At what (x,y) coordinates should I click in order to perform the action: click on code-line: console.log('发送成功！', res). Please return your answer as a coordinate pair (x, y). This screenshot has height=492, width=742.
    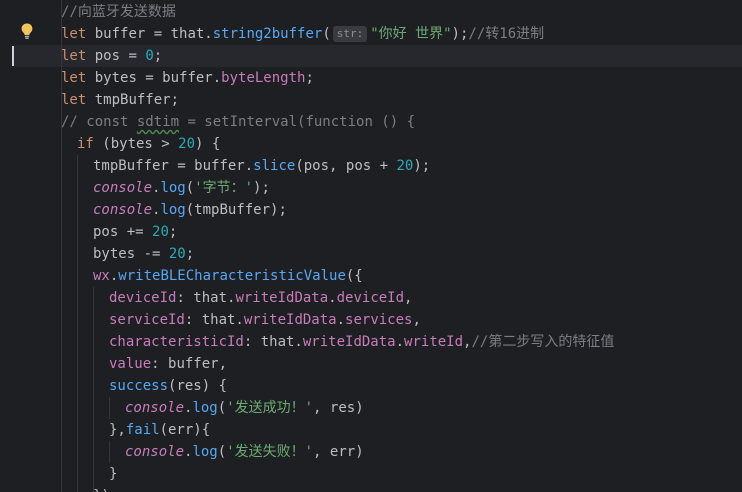
    Looking at the image, I should click on (244, 408).